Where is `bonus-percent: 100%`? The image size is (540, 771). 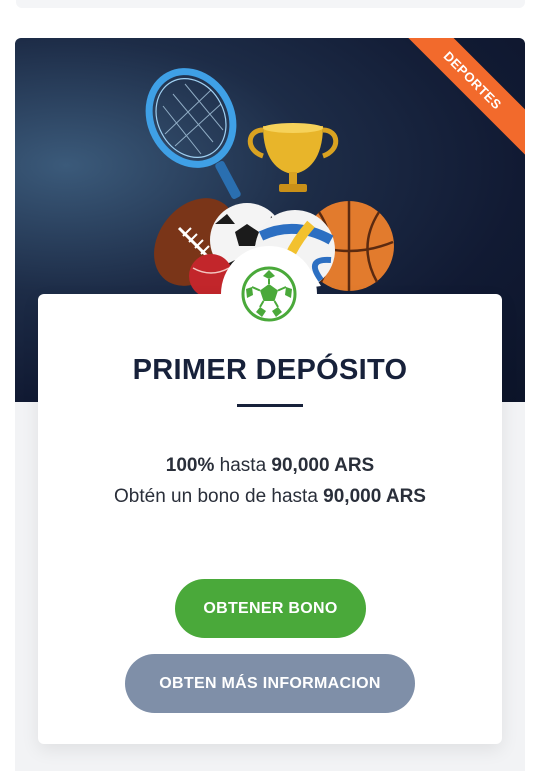 bonus-percent: 100% is located at coordinates (190, 465).